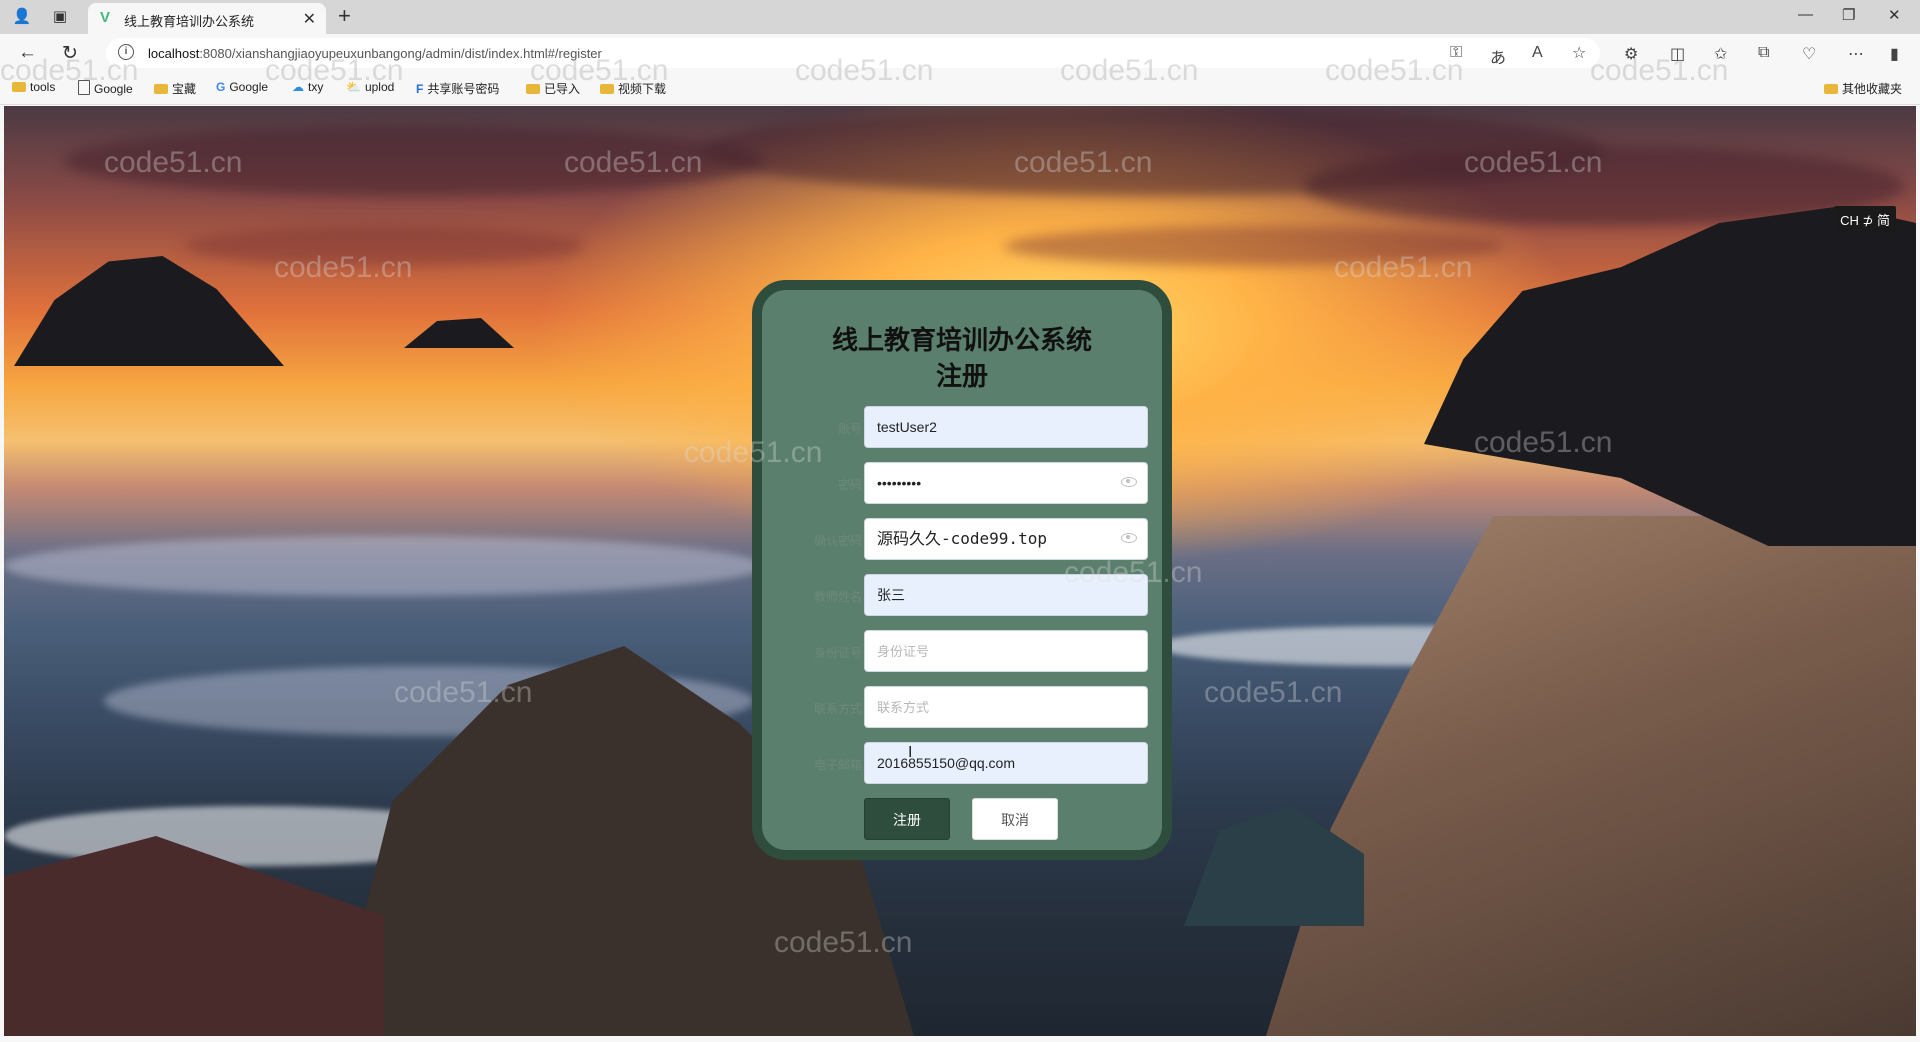  What do you see at coordinates (1537, 53) in the screenshot?
I see `read-aloud-icon: A` at bounding box center [1537, 53].